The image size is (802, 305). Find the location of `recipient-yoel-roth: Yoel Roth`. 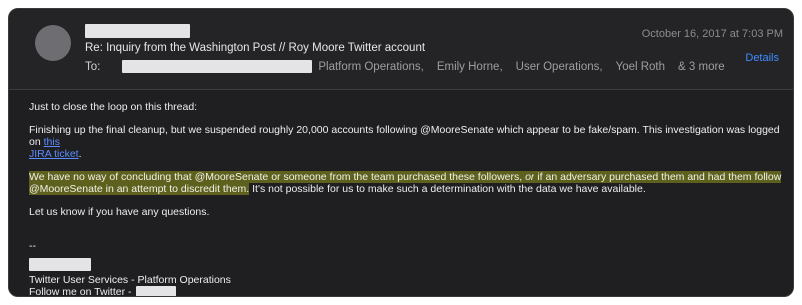

recipient-yoel-roth: Yoel Roth is located at coordinates (640, 67).